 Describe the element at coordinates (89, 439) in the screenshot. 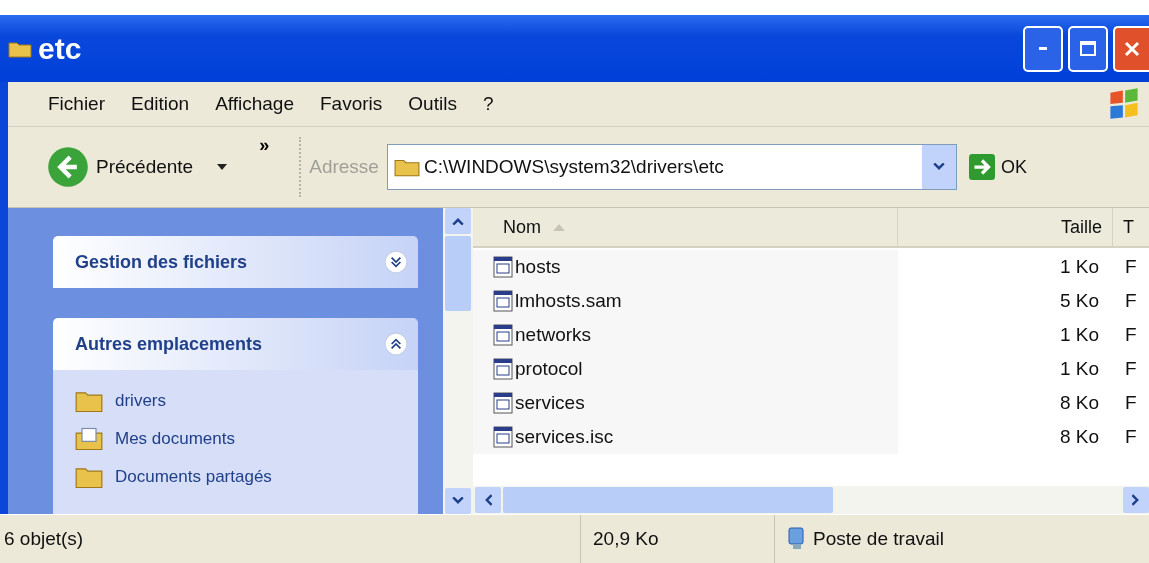

I see `document-folder-icon` at that location.